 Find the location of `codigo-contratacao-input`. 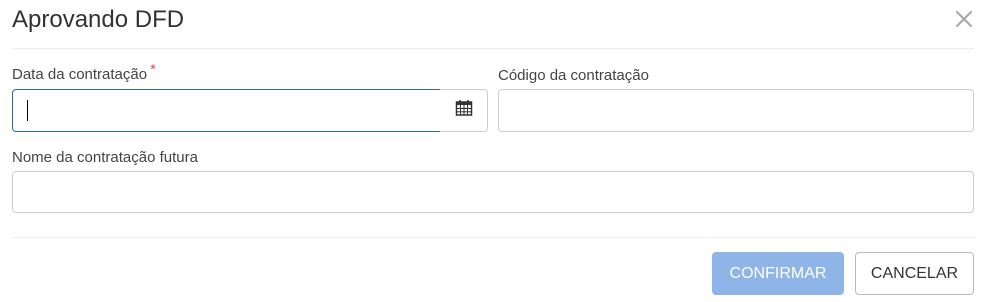

codigo-contratacao-input is located at coordinates (736, 110).